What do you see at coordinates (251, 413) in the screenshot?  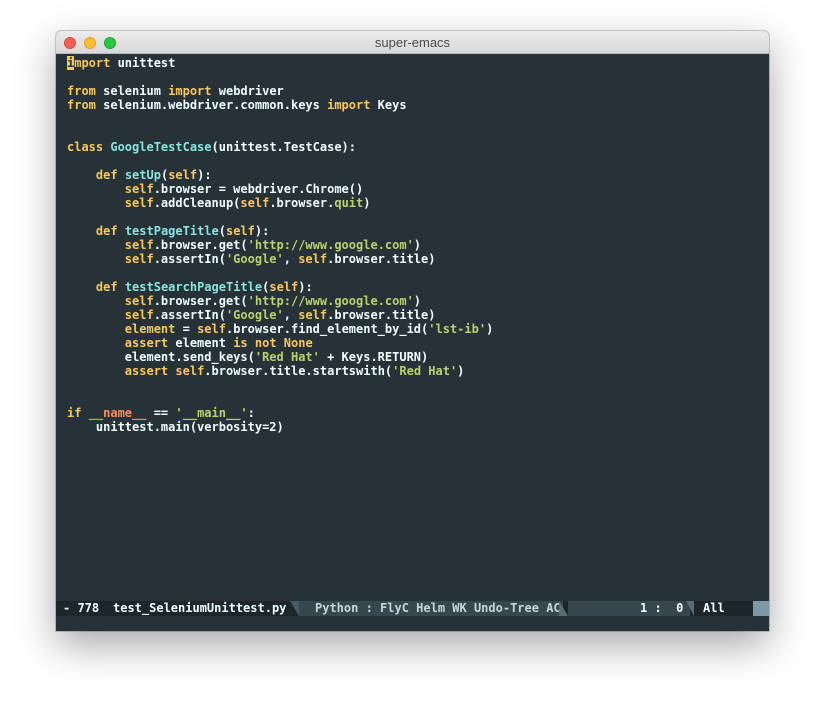 I see `code-token: :` at bounding box center [251, 413].